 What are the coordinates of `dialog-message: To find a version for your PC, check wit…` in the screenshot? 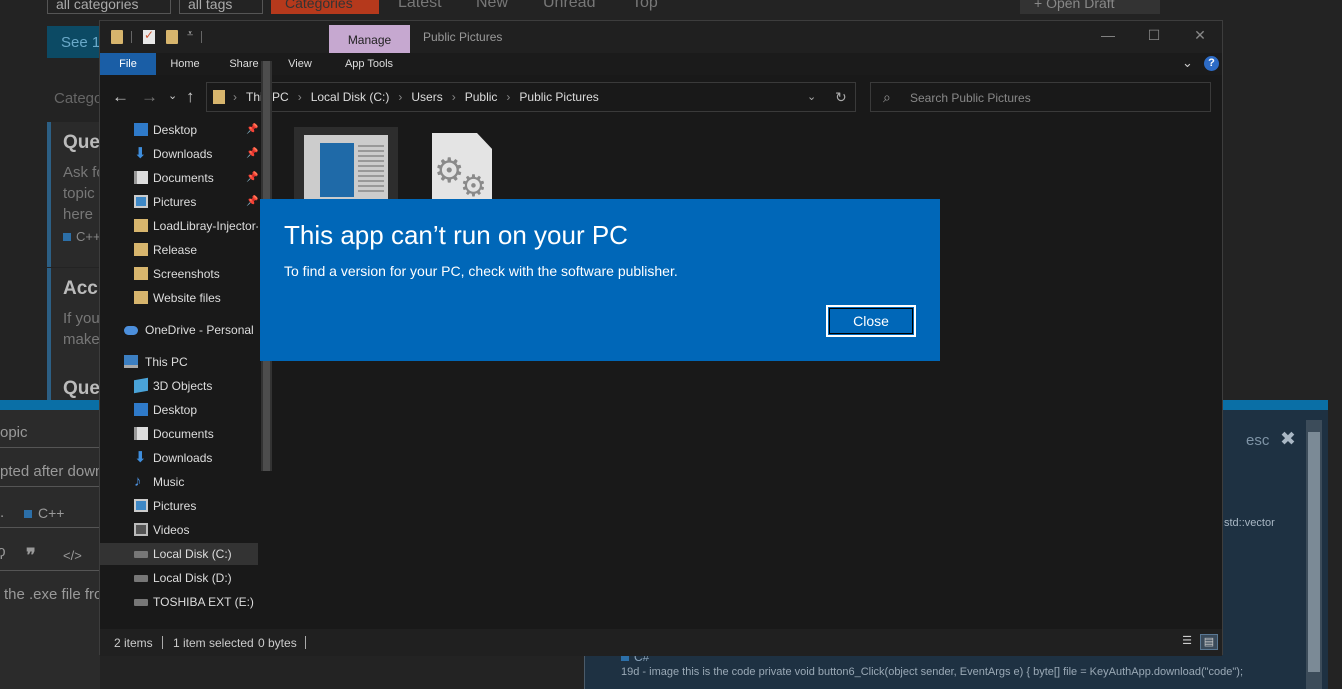 It's located at (481, 271).